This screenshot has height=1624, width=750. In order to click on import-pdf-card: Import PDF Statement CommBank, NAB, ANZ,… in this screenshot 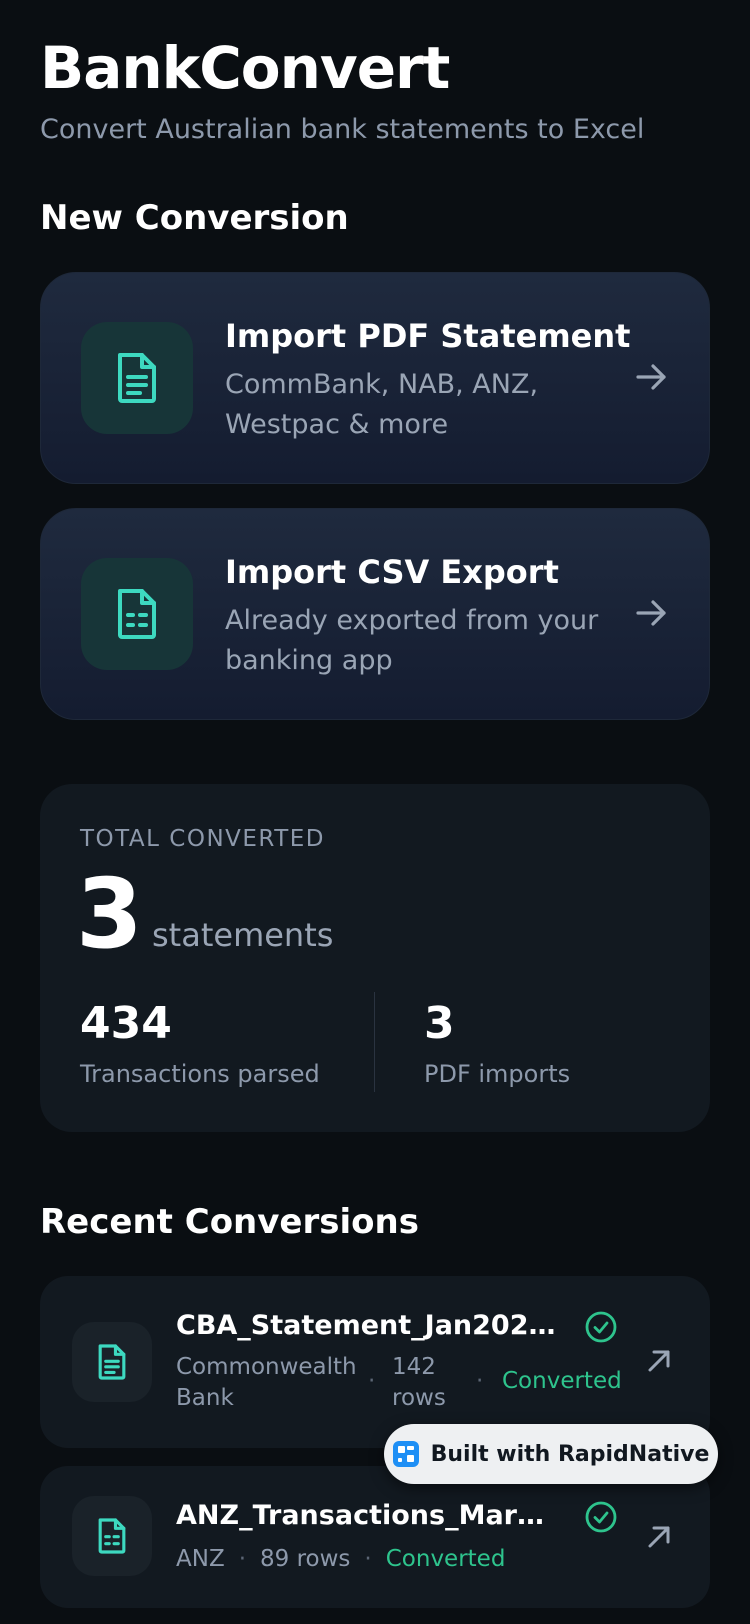, I will do `click(375, 378)`.